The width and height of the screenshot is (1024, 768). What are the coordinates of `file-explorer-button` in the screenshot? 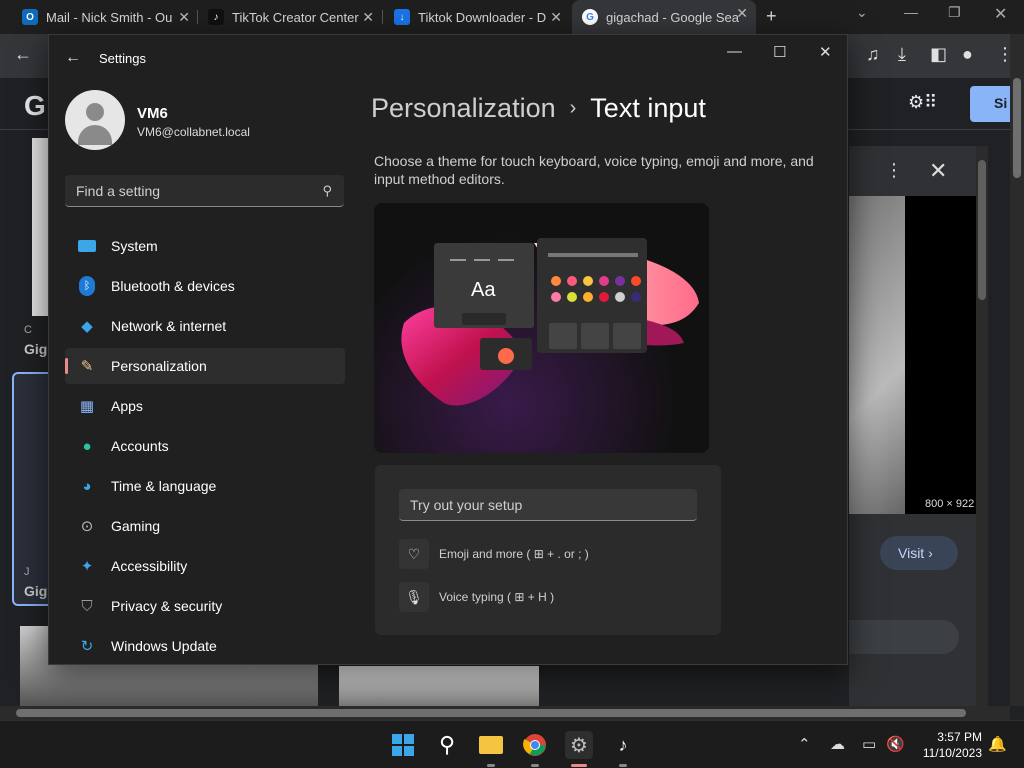 It's located at (491, 749).